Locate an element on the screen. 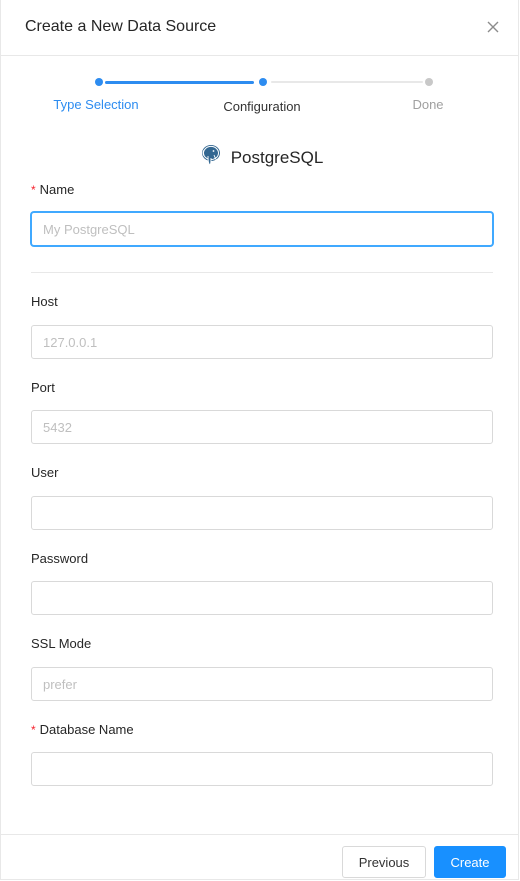  close-icon is located at coordinates (493, 27).